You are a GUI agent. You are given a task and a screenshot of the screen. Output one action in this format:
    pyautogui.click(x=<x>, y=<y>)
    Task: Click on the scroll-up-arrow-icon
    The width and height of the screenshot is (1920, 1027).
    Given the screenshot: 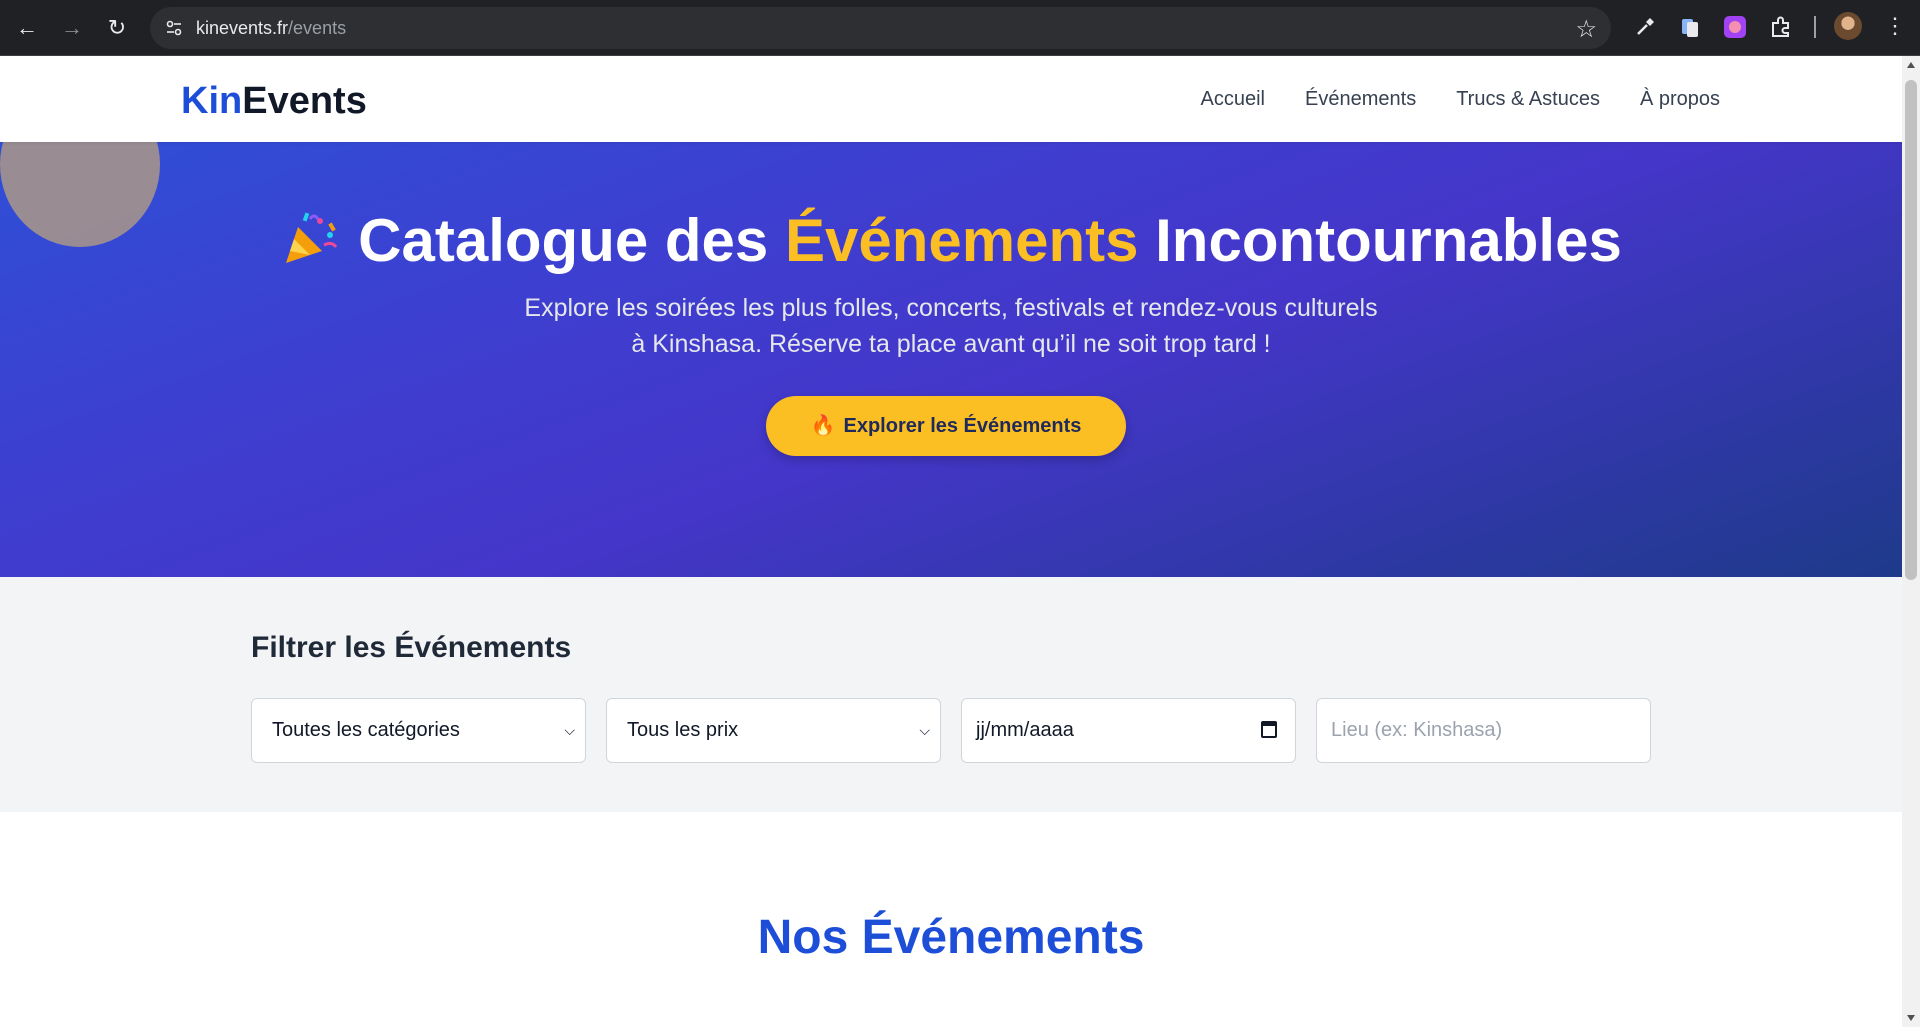 What is the action you would take?
    pyautogui.click(x=1911, y=65)
    